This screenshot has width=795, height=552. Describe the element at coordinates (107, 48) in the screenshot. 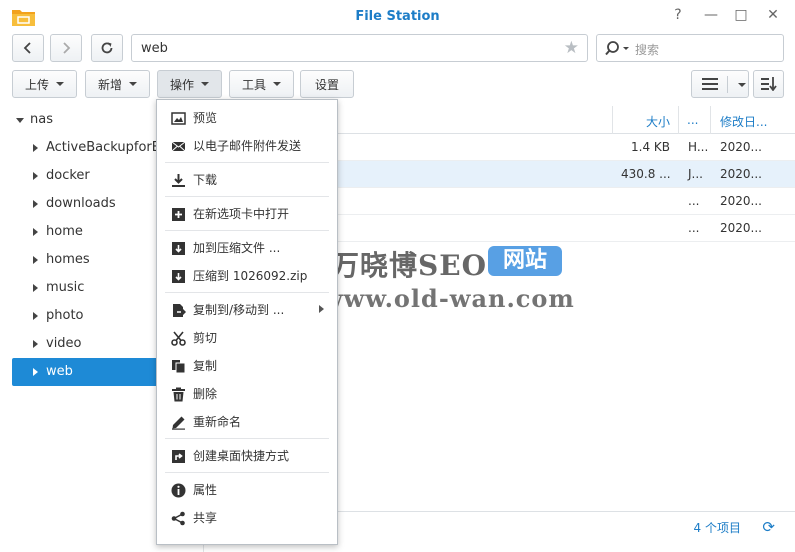

I see `refresh-button` at that location.